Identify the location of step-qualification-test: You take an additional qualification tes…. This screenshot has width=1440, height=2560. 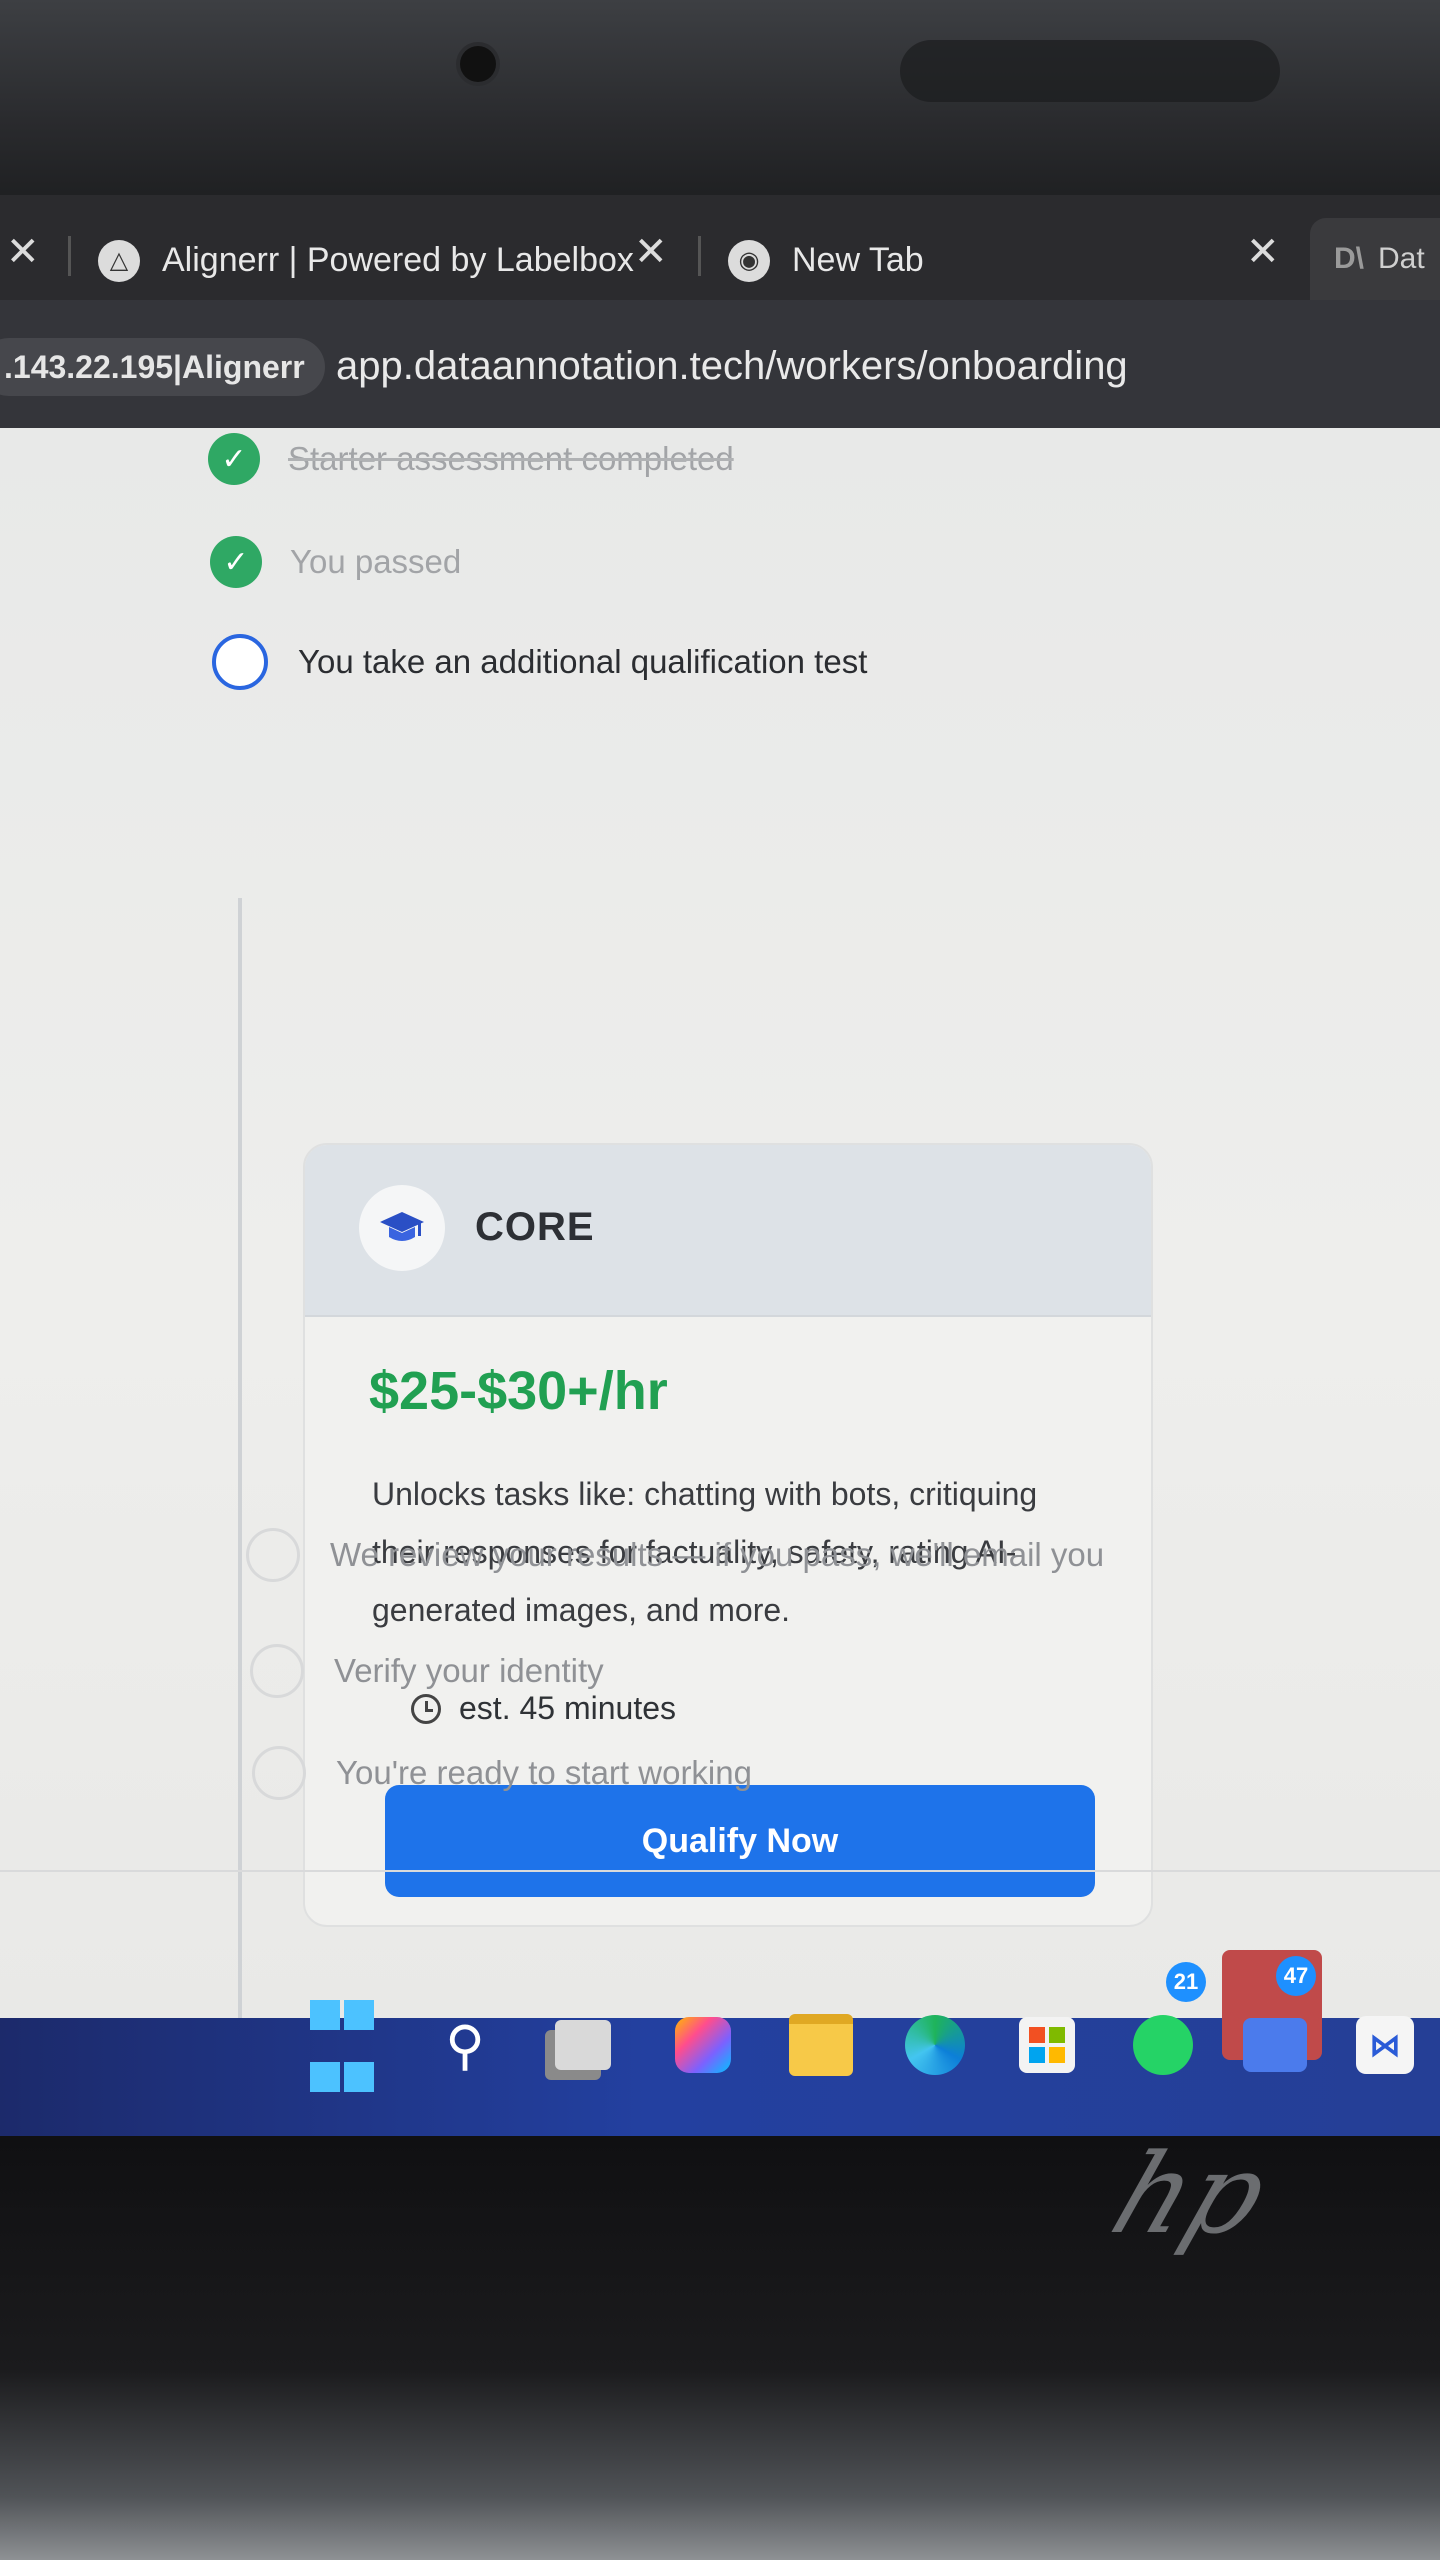
(539, 662).